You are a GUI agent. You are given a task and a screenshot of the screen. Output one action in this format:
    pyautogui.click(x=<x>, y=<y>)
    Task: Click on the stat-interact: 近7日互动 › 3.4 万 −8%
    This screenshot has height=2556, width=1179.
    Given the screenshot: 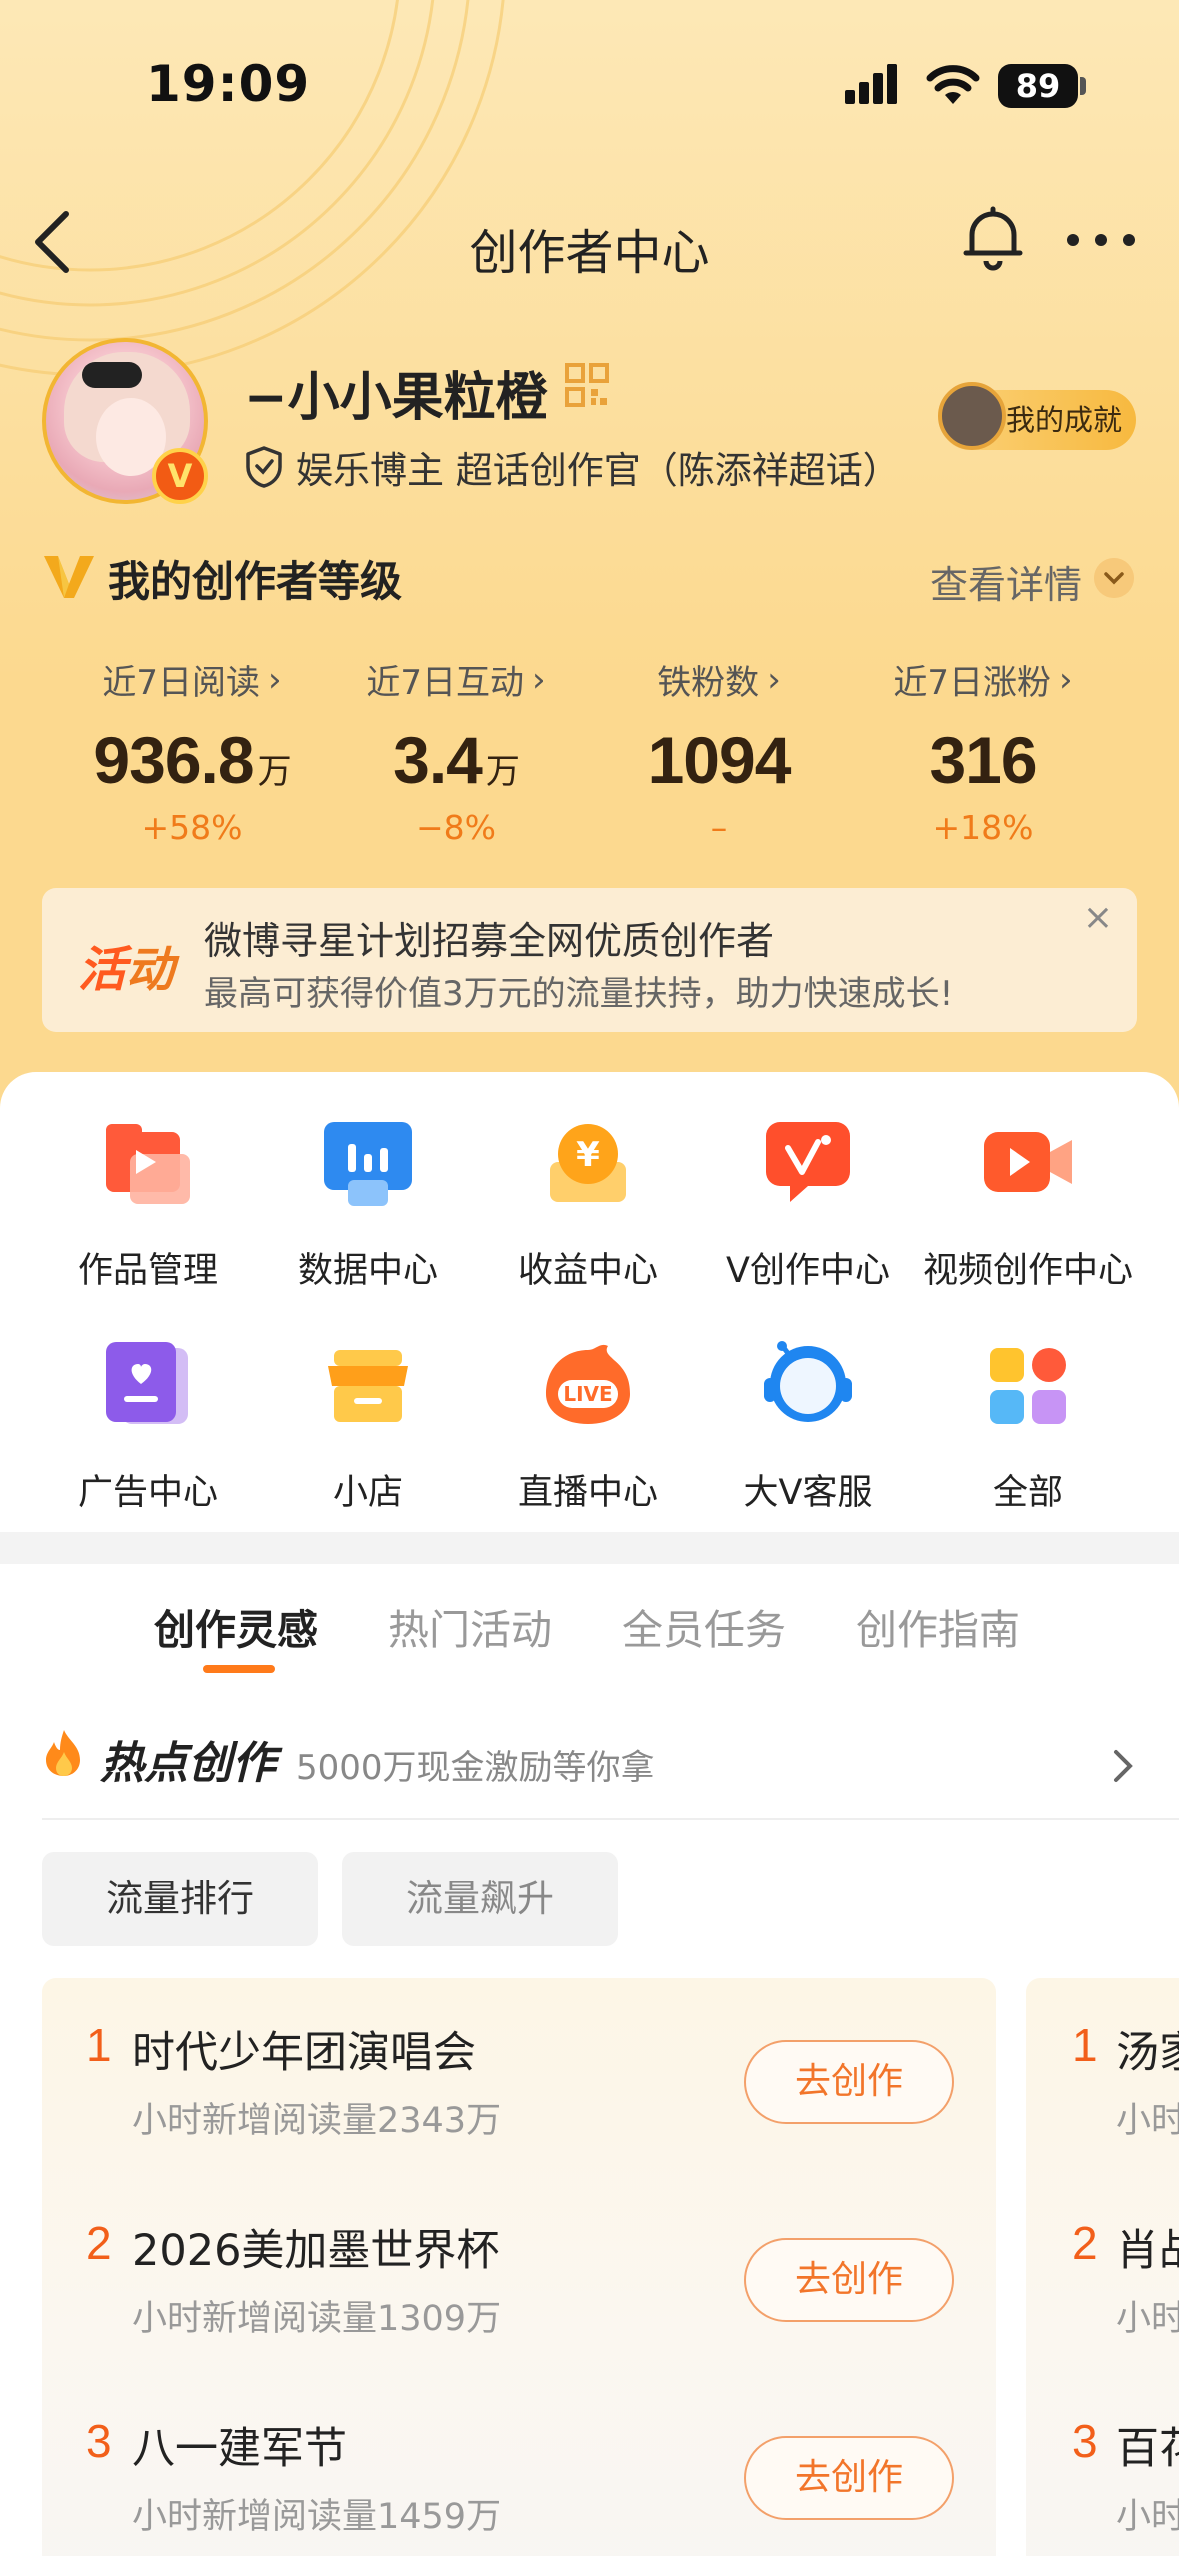 What is the action you would take?
    pyautogui.click(x=456, y=751)
    